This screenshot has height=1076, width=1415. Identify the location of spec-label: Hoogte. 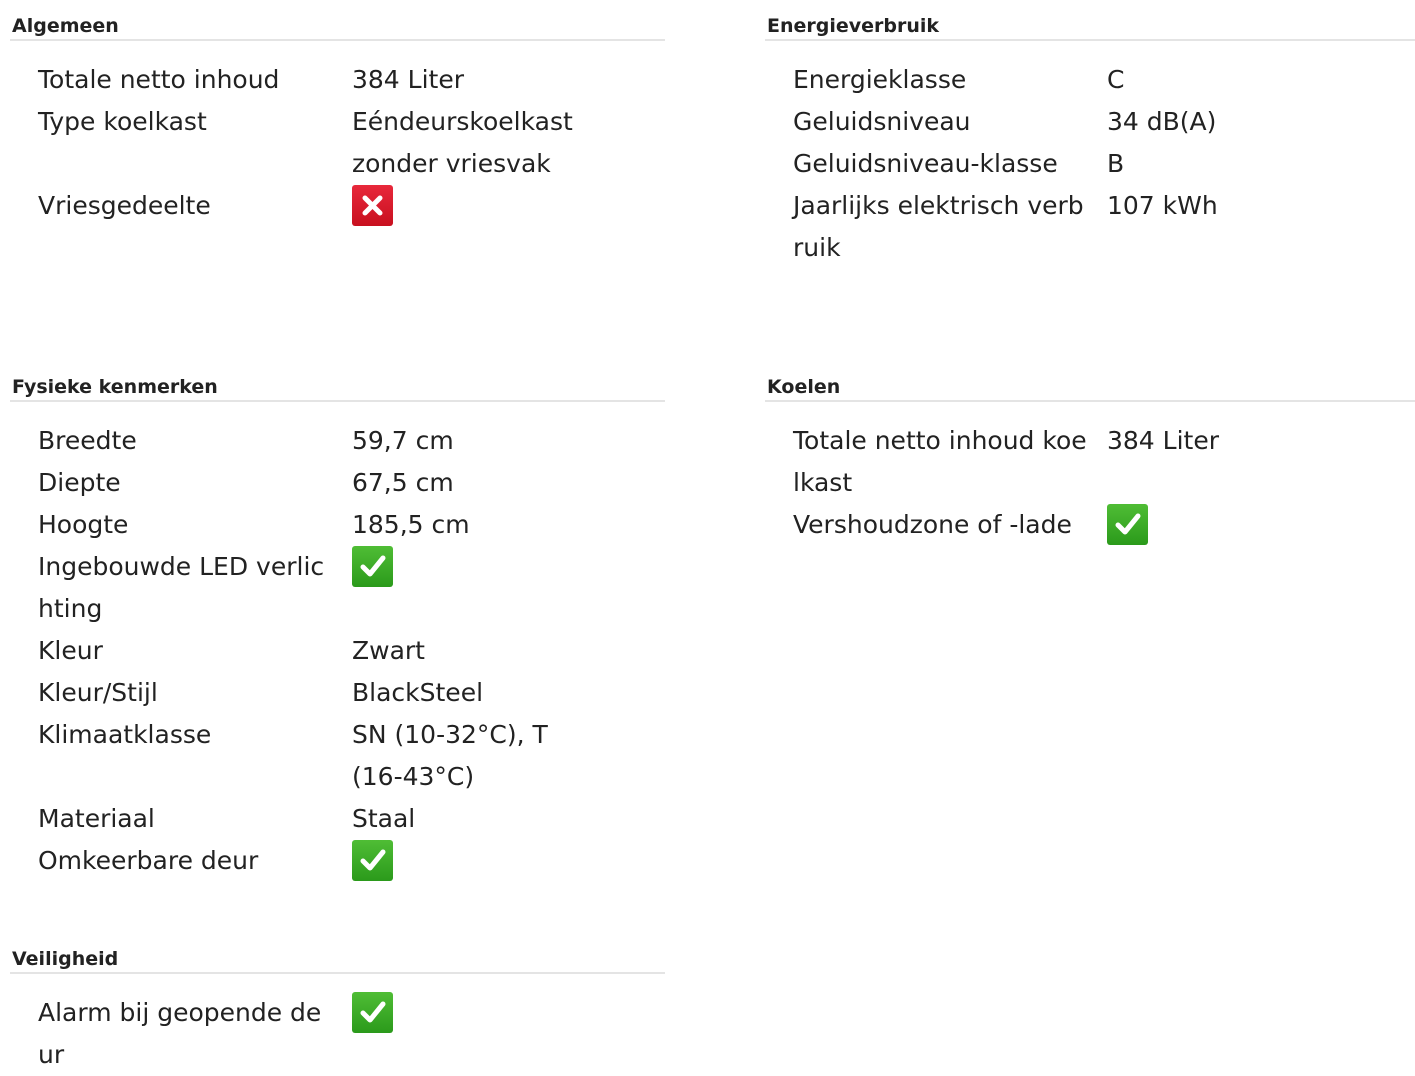
(83, 524).